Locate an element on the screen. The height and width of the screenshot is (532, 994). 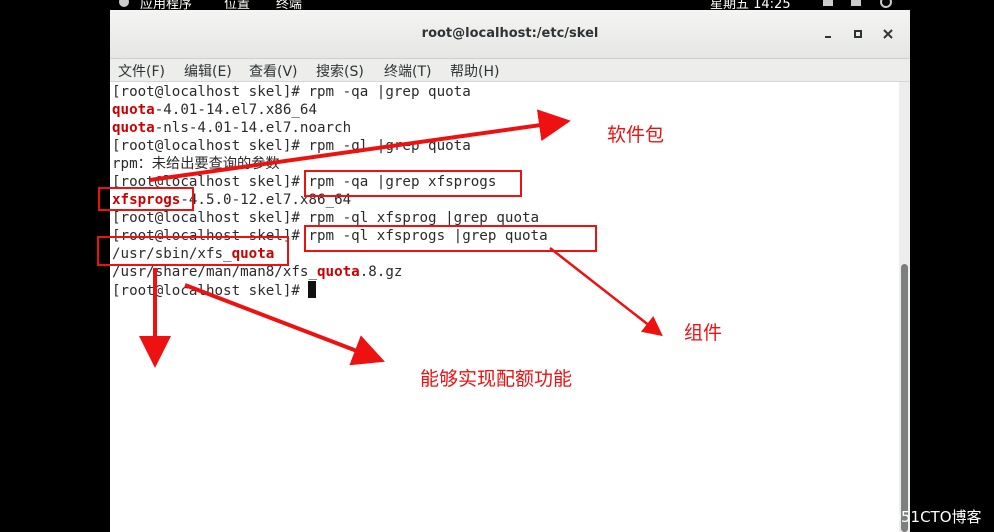
annotation-component: 组件 is located at coordinates (703, 333).